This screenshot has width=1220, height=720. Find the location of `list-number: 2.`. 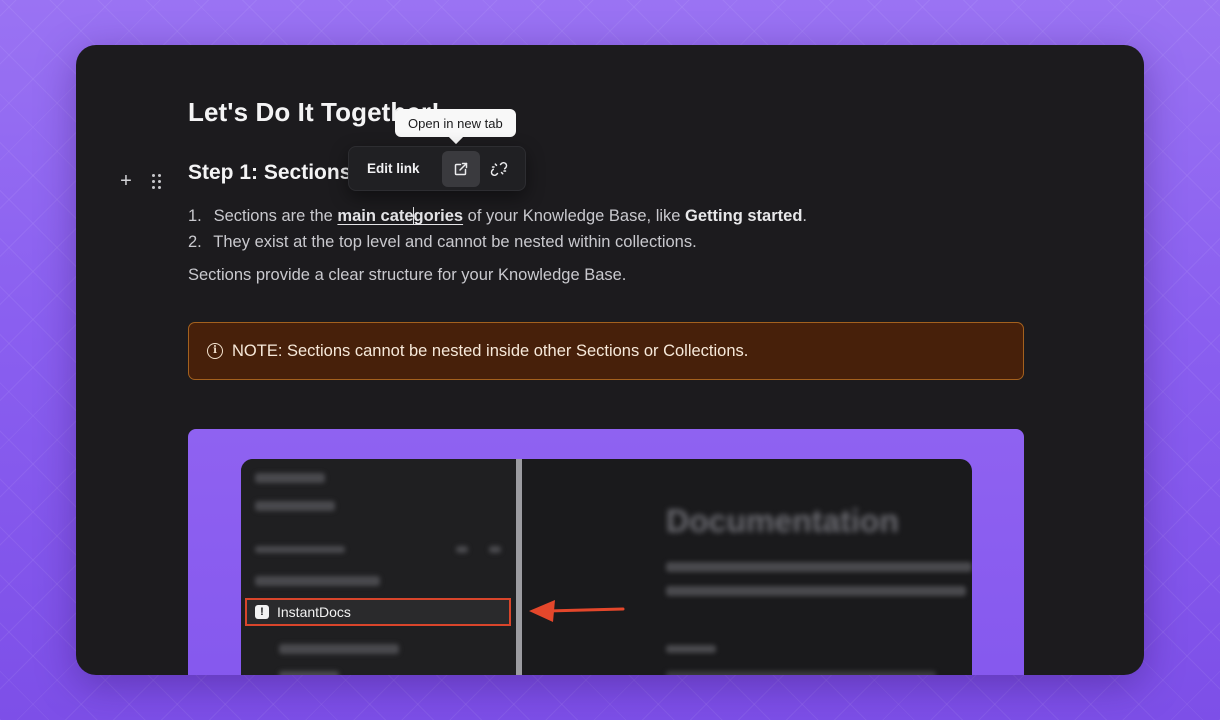

list-number: 2. is located at coordinates (195, 242).